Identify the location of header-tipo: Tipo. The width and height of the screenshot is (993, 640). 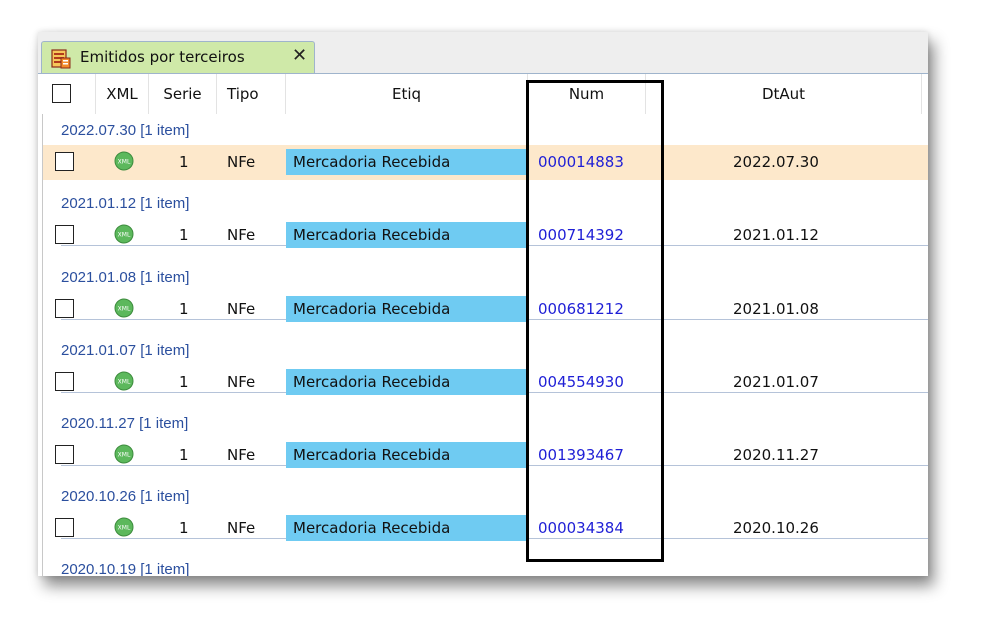
(251, 94).